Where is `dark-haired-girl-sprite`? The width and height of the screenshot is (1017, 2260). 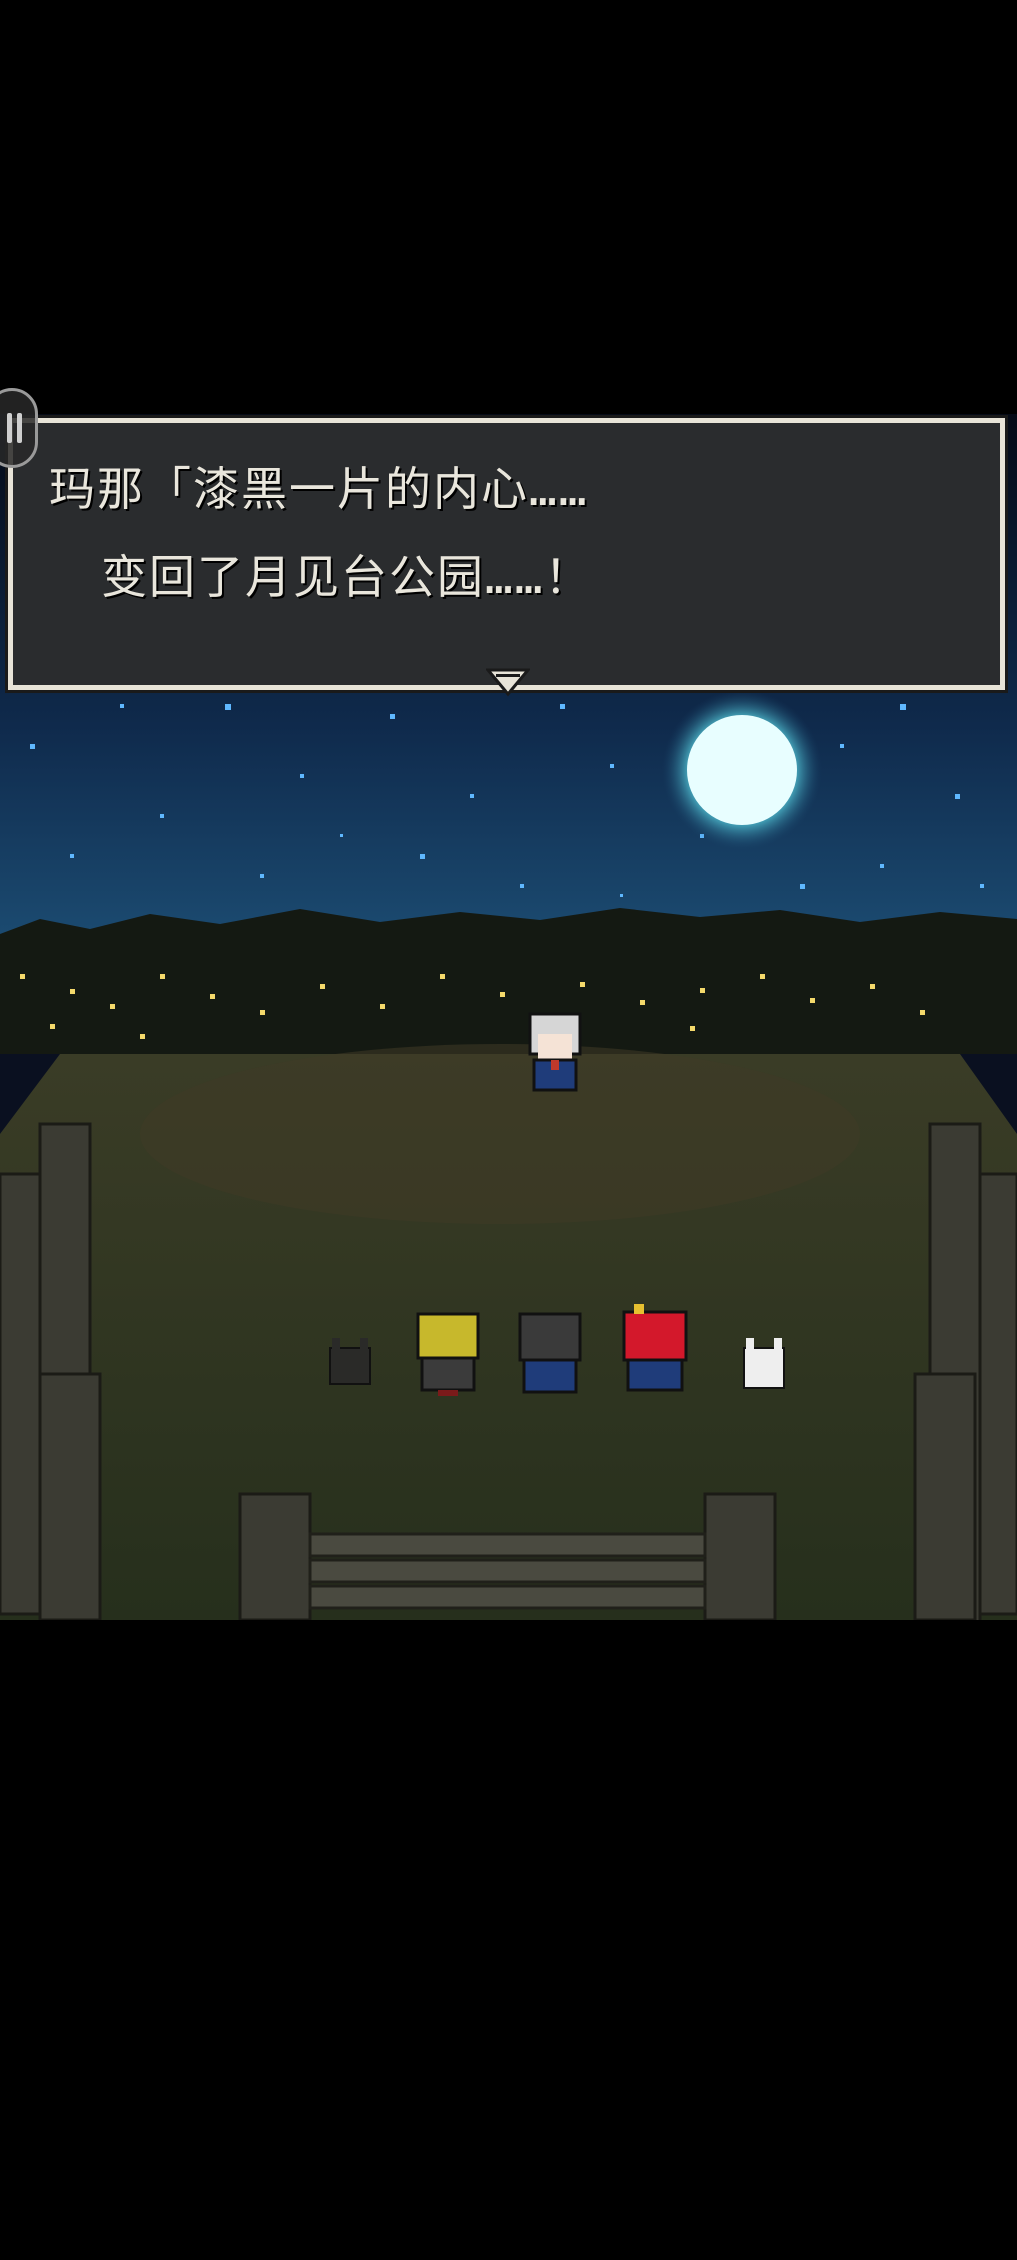 dark-haired-girl-sprite is located at coordinates (550, 1353).